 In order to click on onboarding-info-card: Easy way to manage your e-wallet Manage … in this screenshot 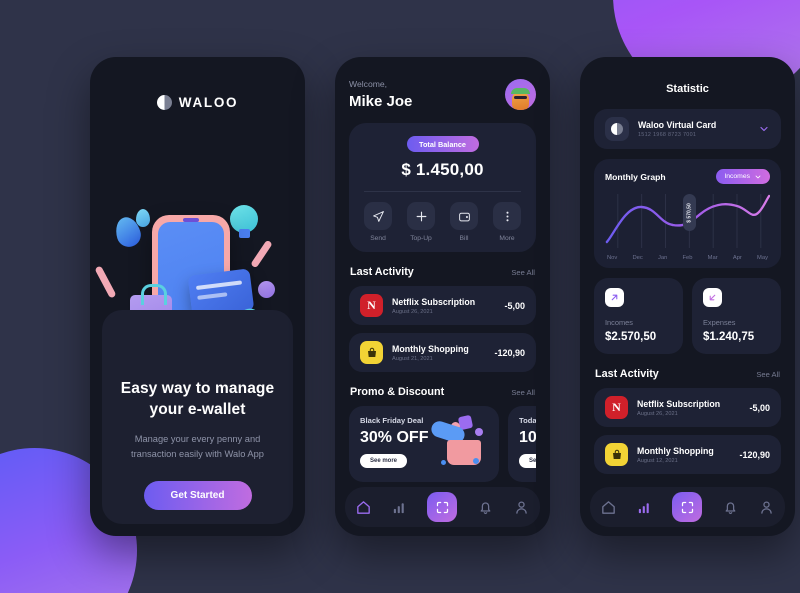, I will do `click(197, 417)`.